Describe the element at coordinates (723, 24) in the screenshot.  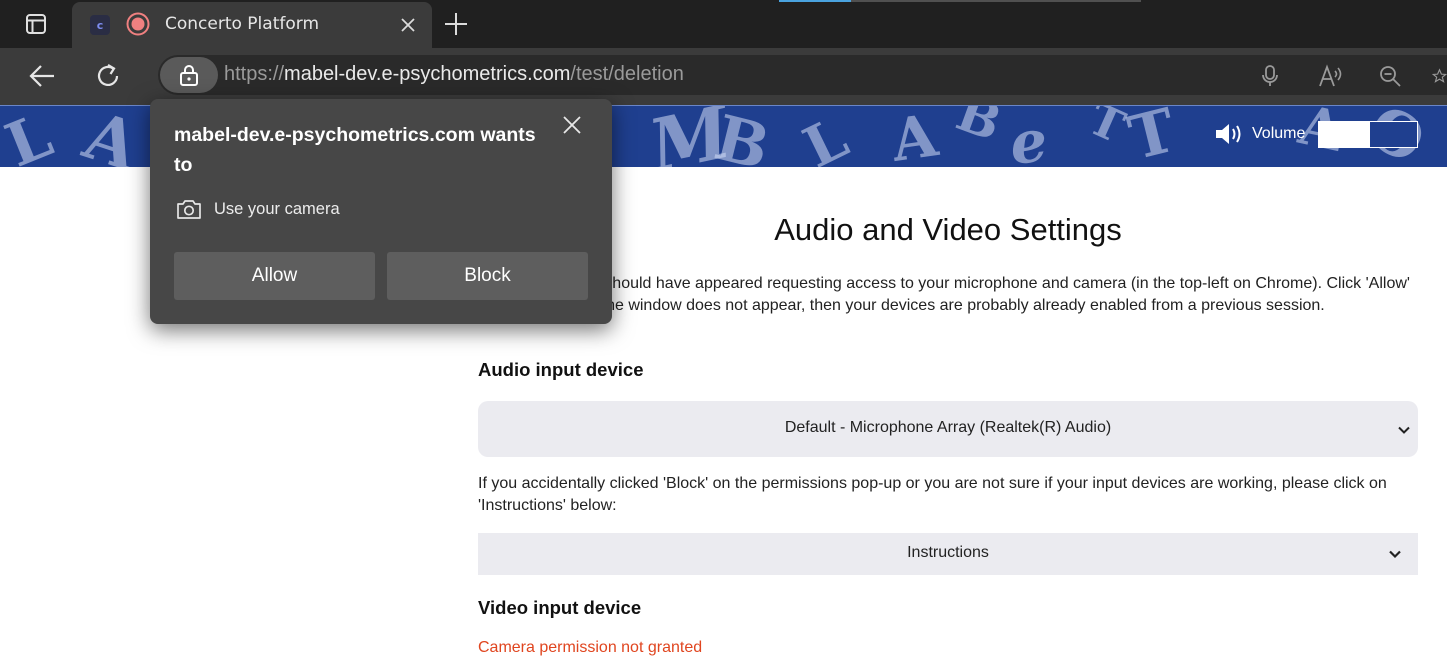
I see `tab-bar: c Concerto Platform` at that location.